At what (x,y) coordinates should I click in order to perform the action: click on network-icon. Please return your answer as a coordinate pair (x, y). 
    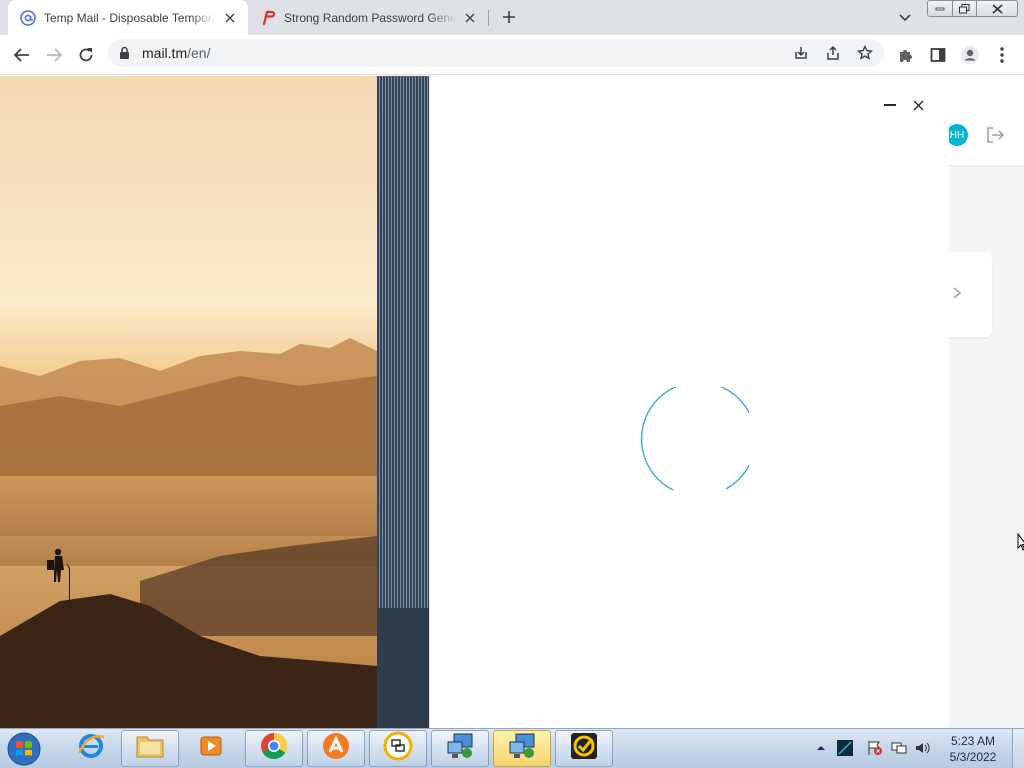
    Looking at the image, I should click on (899, 748).